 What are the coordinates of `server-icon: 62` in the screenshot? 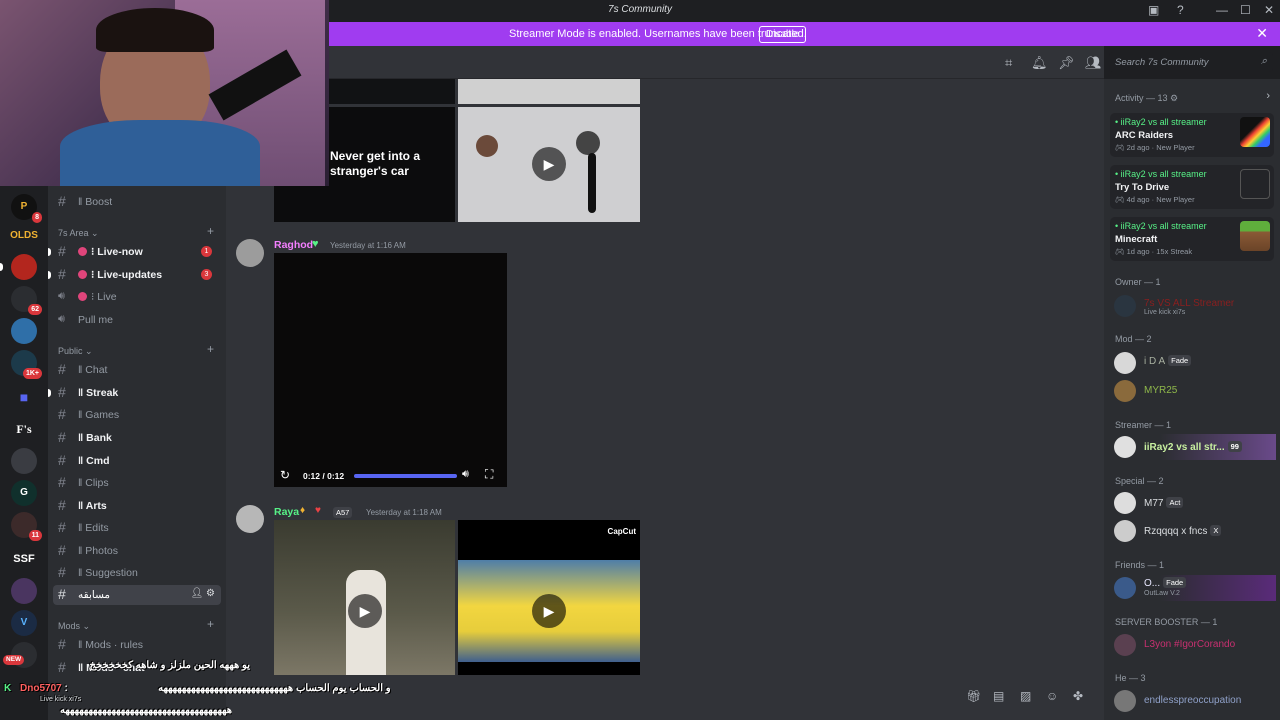 It's located at (26, 300).